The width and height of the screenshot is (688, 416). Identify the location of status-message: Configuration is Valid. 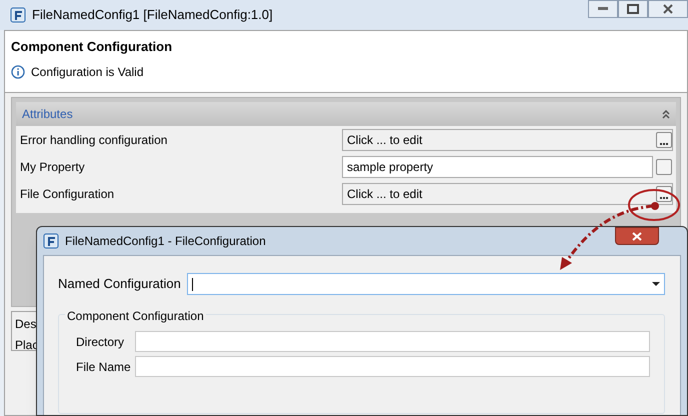
(87, 72).